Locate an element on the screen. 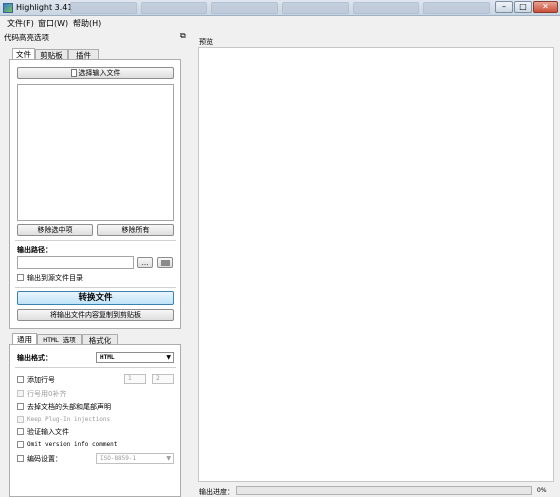  output-format-value: HTML is located at coordinates (107, 357).